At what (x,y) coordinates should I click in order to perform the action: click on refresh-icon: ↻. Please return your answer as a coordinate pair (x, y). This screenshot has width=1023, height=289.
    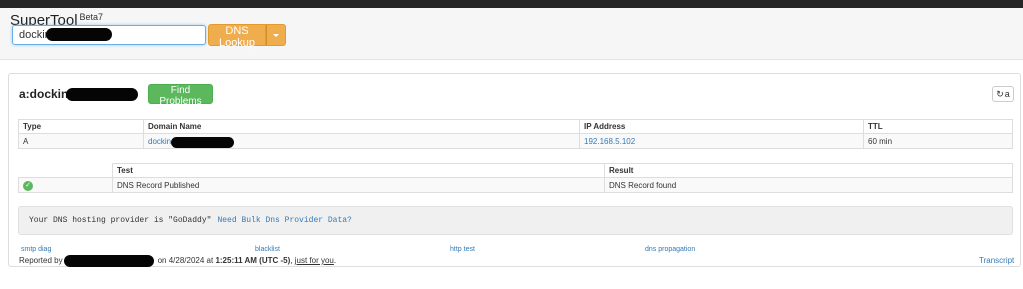
    Looking at the image, I should click on (1000, 93).